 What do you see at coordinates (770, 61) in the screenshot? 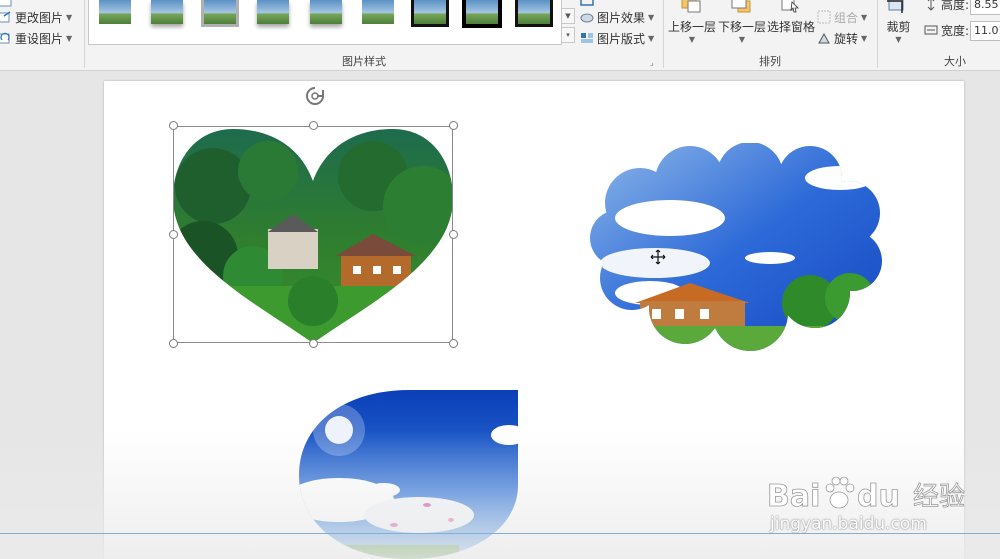
I see `arrange-group-label: 排列` at bounding box center [770, 61].